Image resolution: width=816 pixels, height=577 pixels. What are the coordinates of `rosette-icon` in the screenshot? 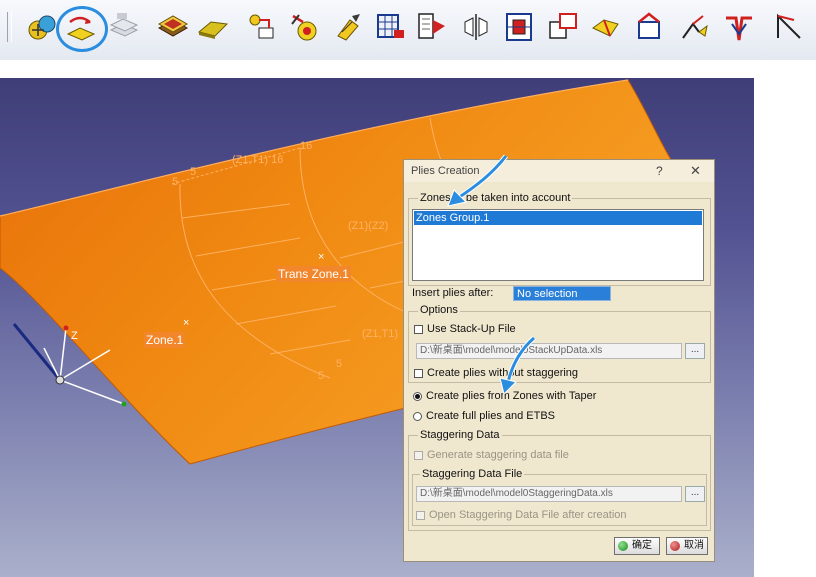 It's located at (789, 27).